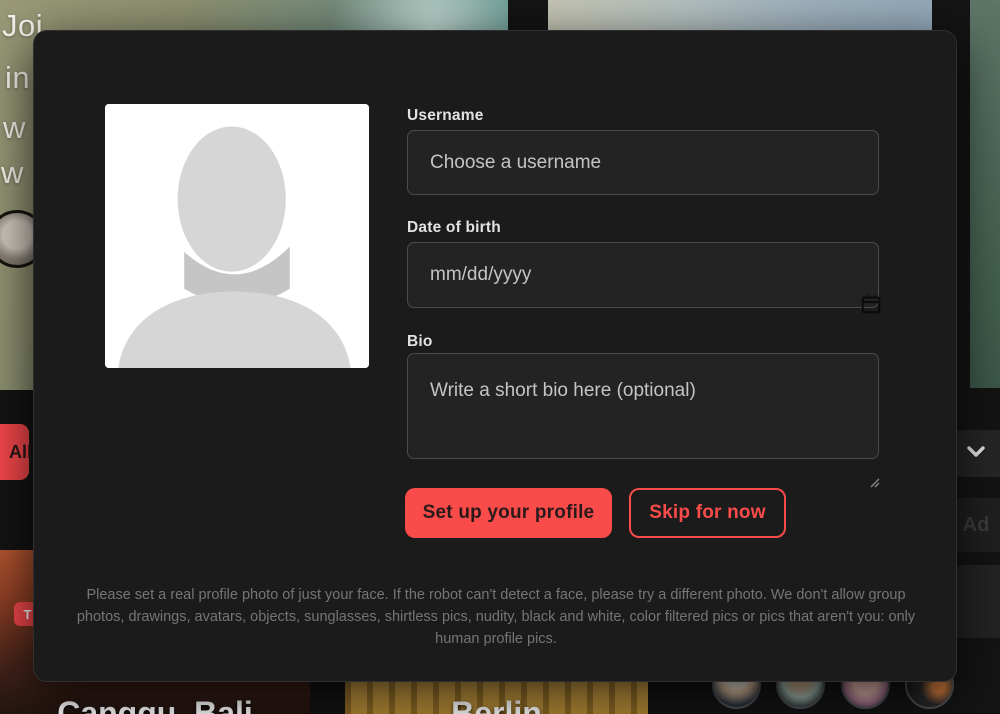 This screenshot has height=714, width=1000. What do you see at coordinates (643, 162) in the screenshot?
I see `username-input` at bounding box center [643, 162].